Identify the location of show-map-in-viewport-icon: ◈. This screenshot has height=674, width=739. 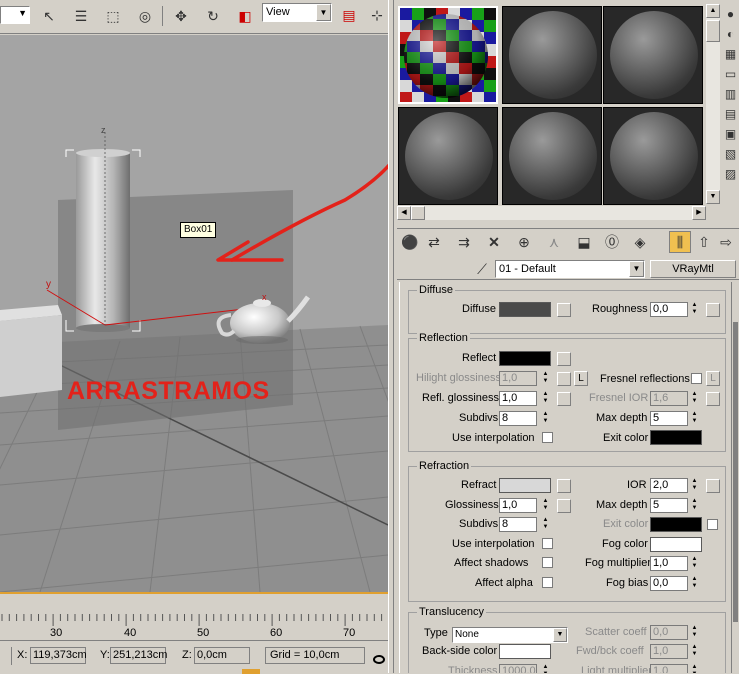
(640, 242).